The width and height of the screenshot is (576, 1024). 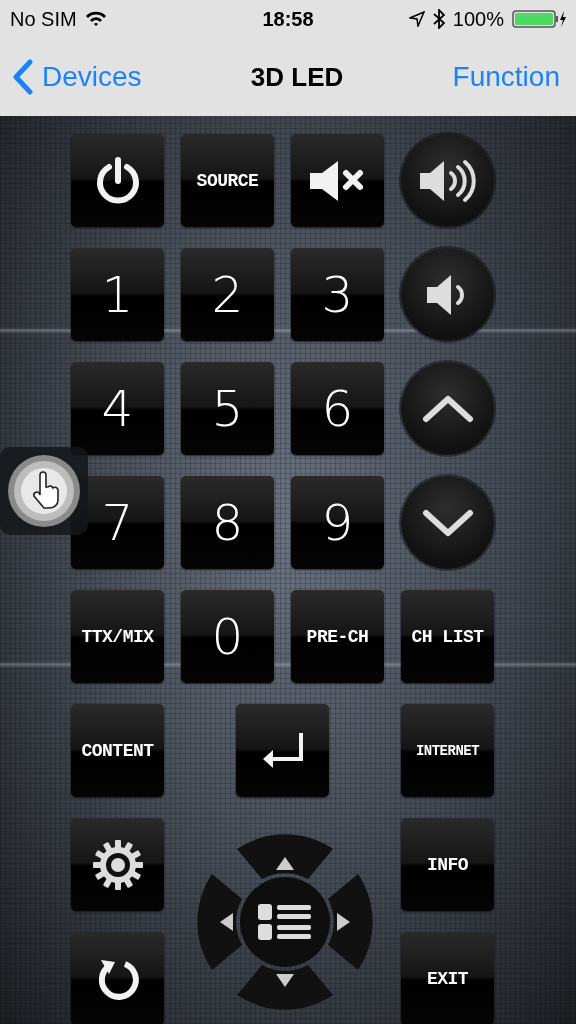 What do you see at coordinates (227, 522) in the screenshot?
I see `number-key: 8` at bounding box center [227, 522].